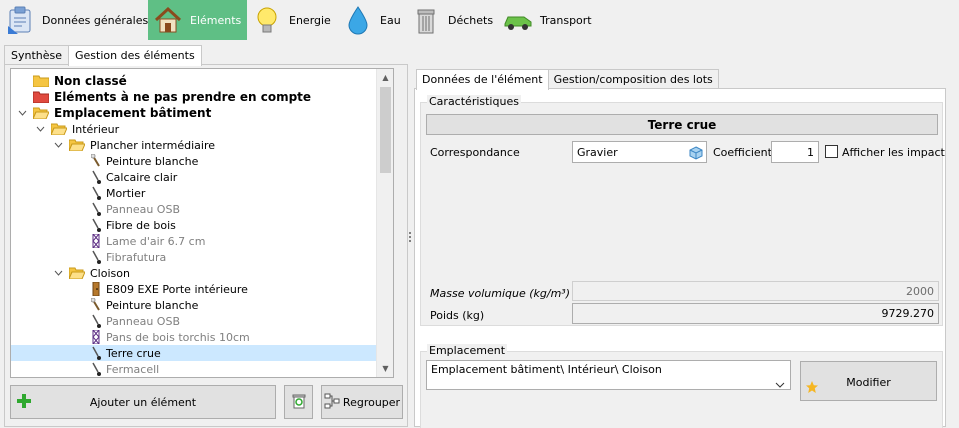 This screenshot has height=428, width=959. I want to click on tab-gestion-lots: Gestion/composition des lots, so click(633, 79).